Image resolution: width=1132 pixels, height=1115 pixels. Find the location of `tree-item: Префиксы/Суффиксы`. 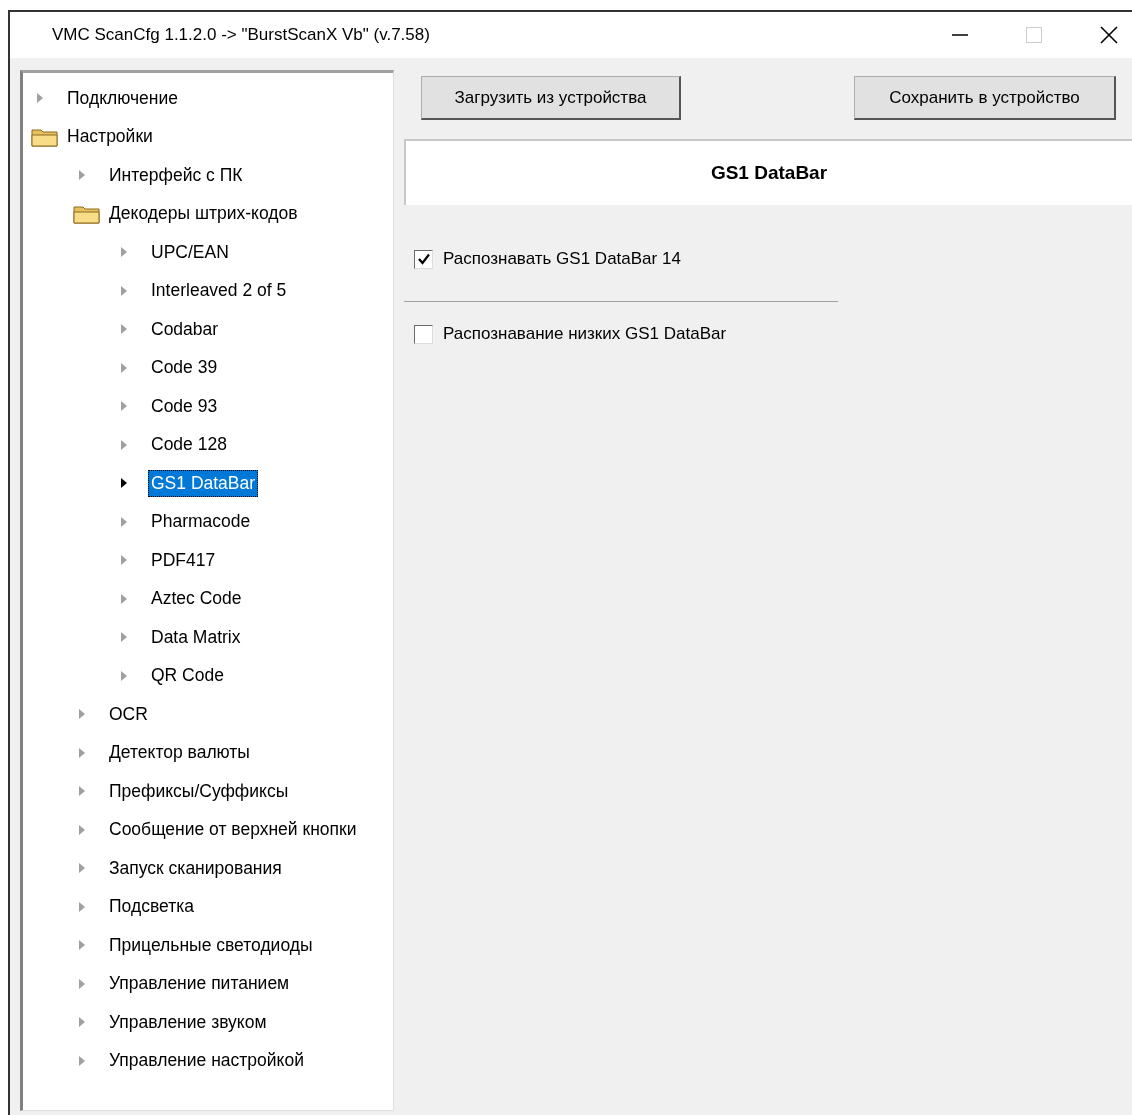

tree-item: Префиксы/Суффиксы is located at coordinates (199, 791).